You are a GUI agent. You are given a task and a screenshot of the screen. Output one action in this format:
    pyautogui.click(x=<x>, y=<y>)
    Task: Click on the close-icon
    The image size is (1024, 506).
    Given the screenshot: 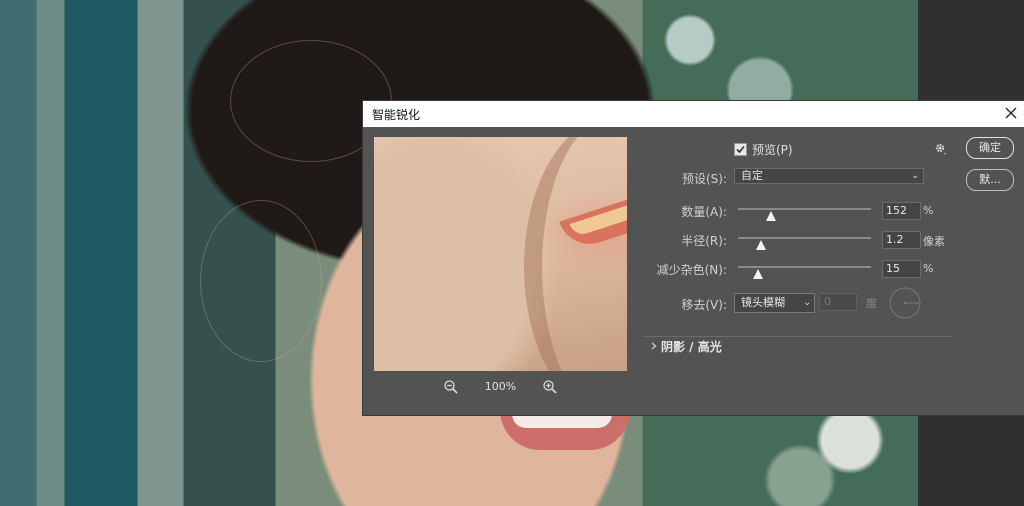 What is the action you would take?
    pyautogui.click(x=1011, y=113)
    